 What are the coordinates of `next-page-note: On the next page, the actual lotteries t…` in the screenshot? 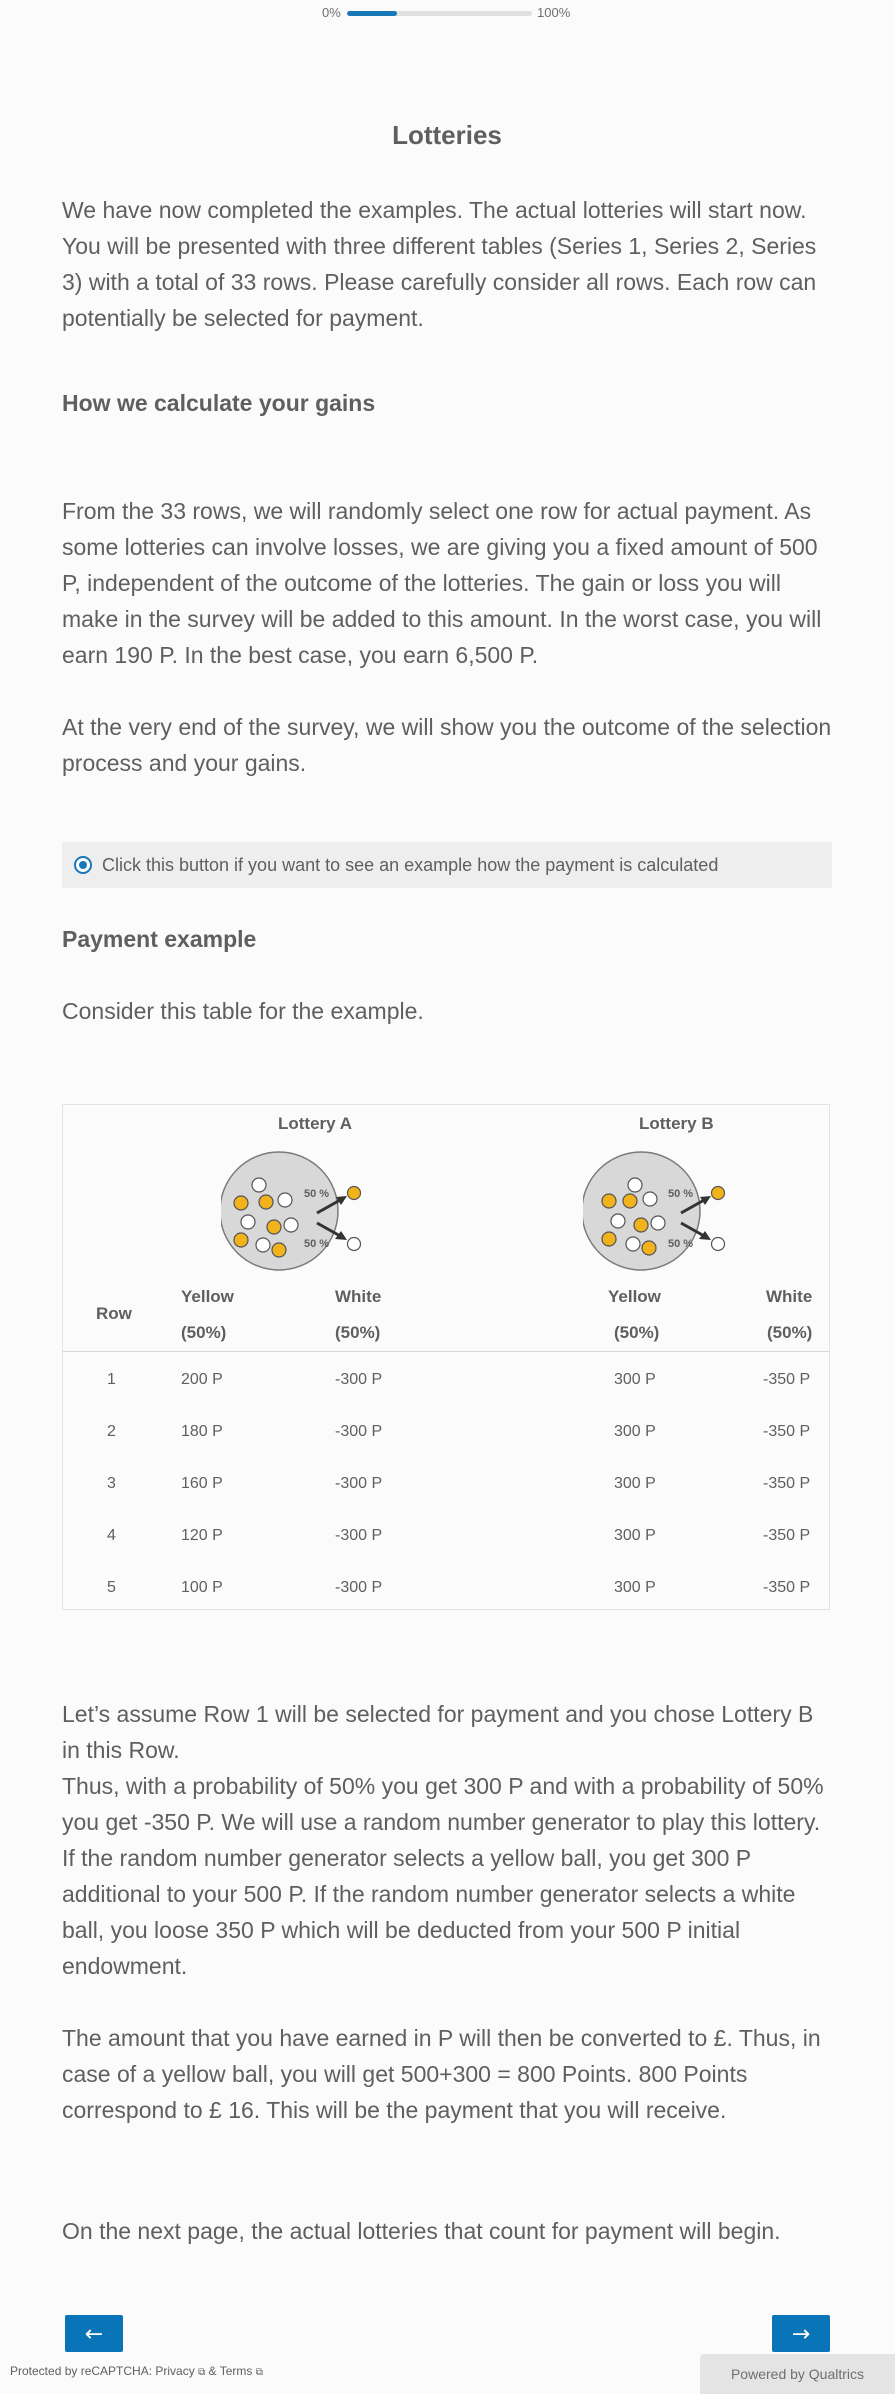 It's located at (421, 2231).